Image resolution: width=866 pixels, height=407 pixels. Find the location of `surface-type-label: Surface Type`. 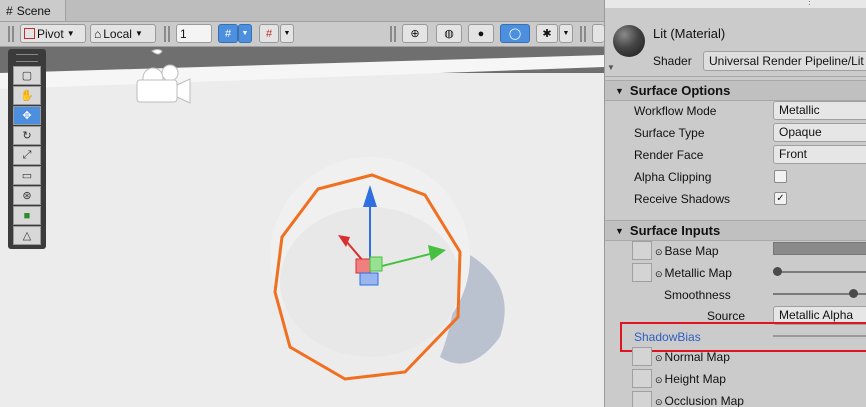

surface-type-label: Surface Type is located at coordinates (669, 133).